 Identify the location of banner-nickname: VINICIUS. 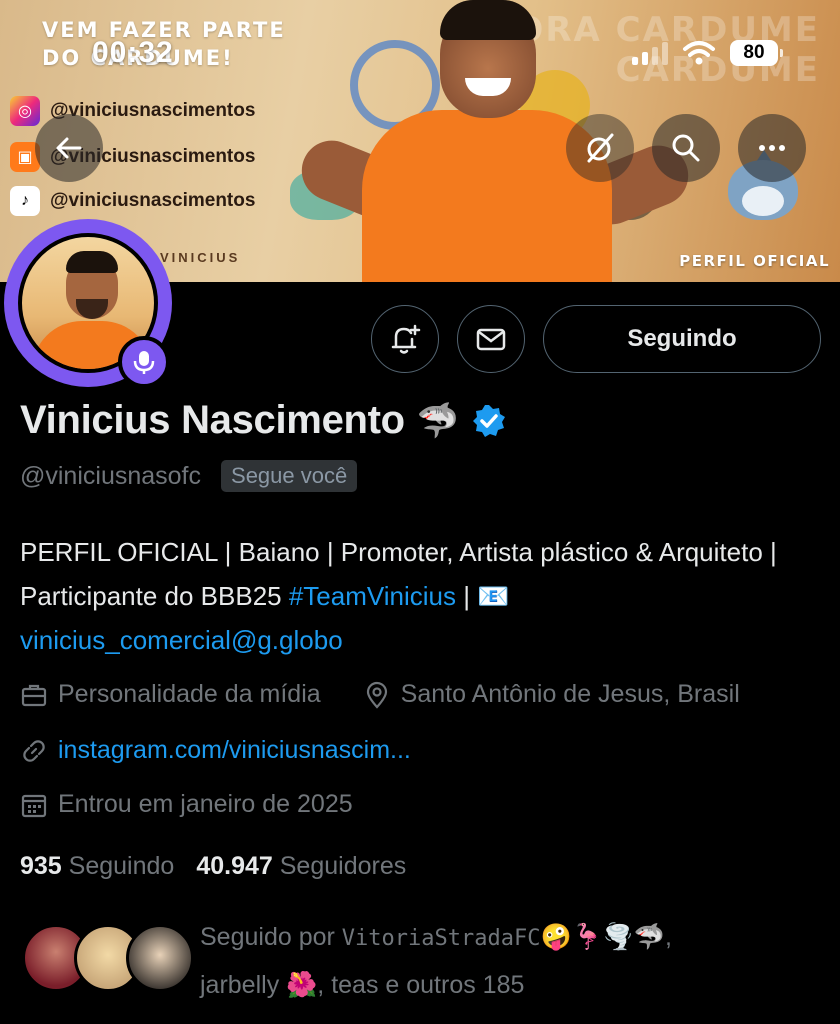
(200, 257).